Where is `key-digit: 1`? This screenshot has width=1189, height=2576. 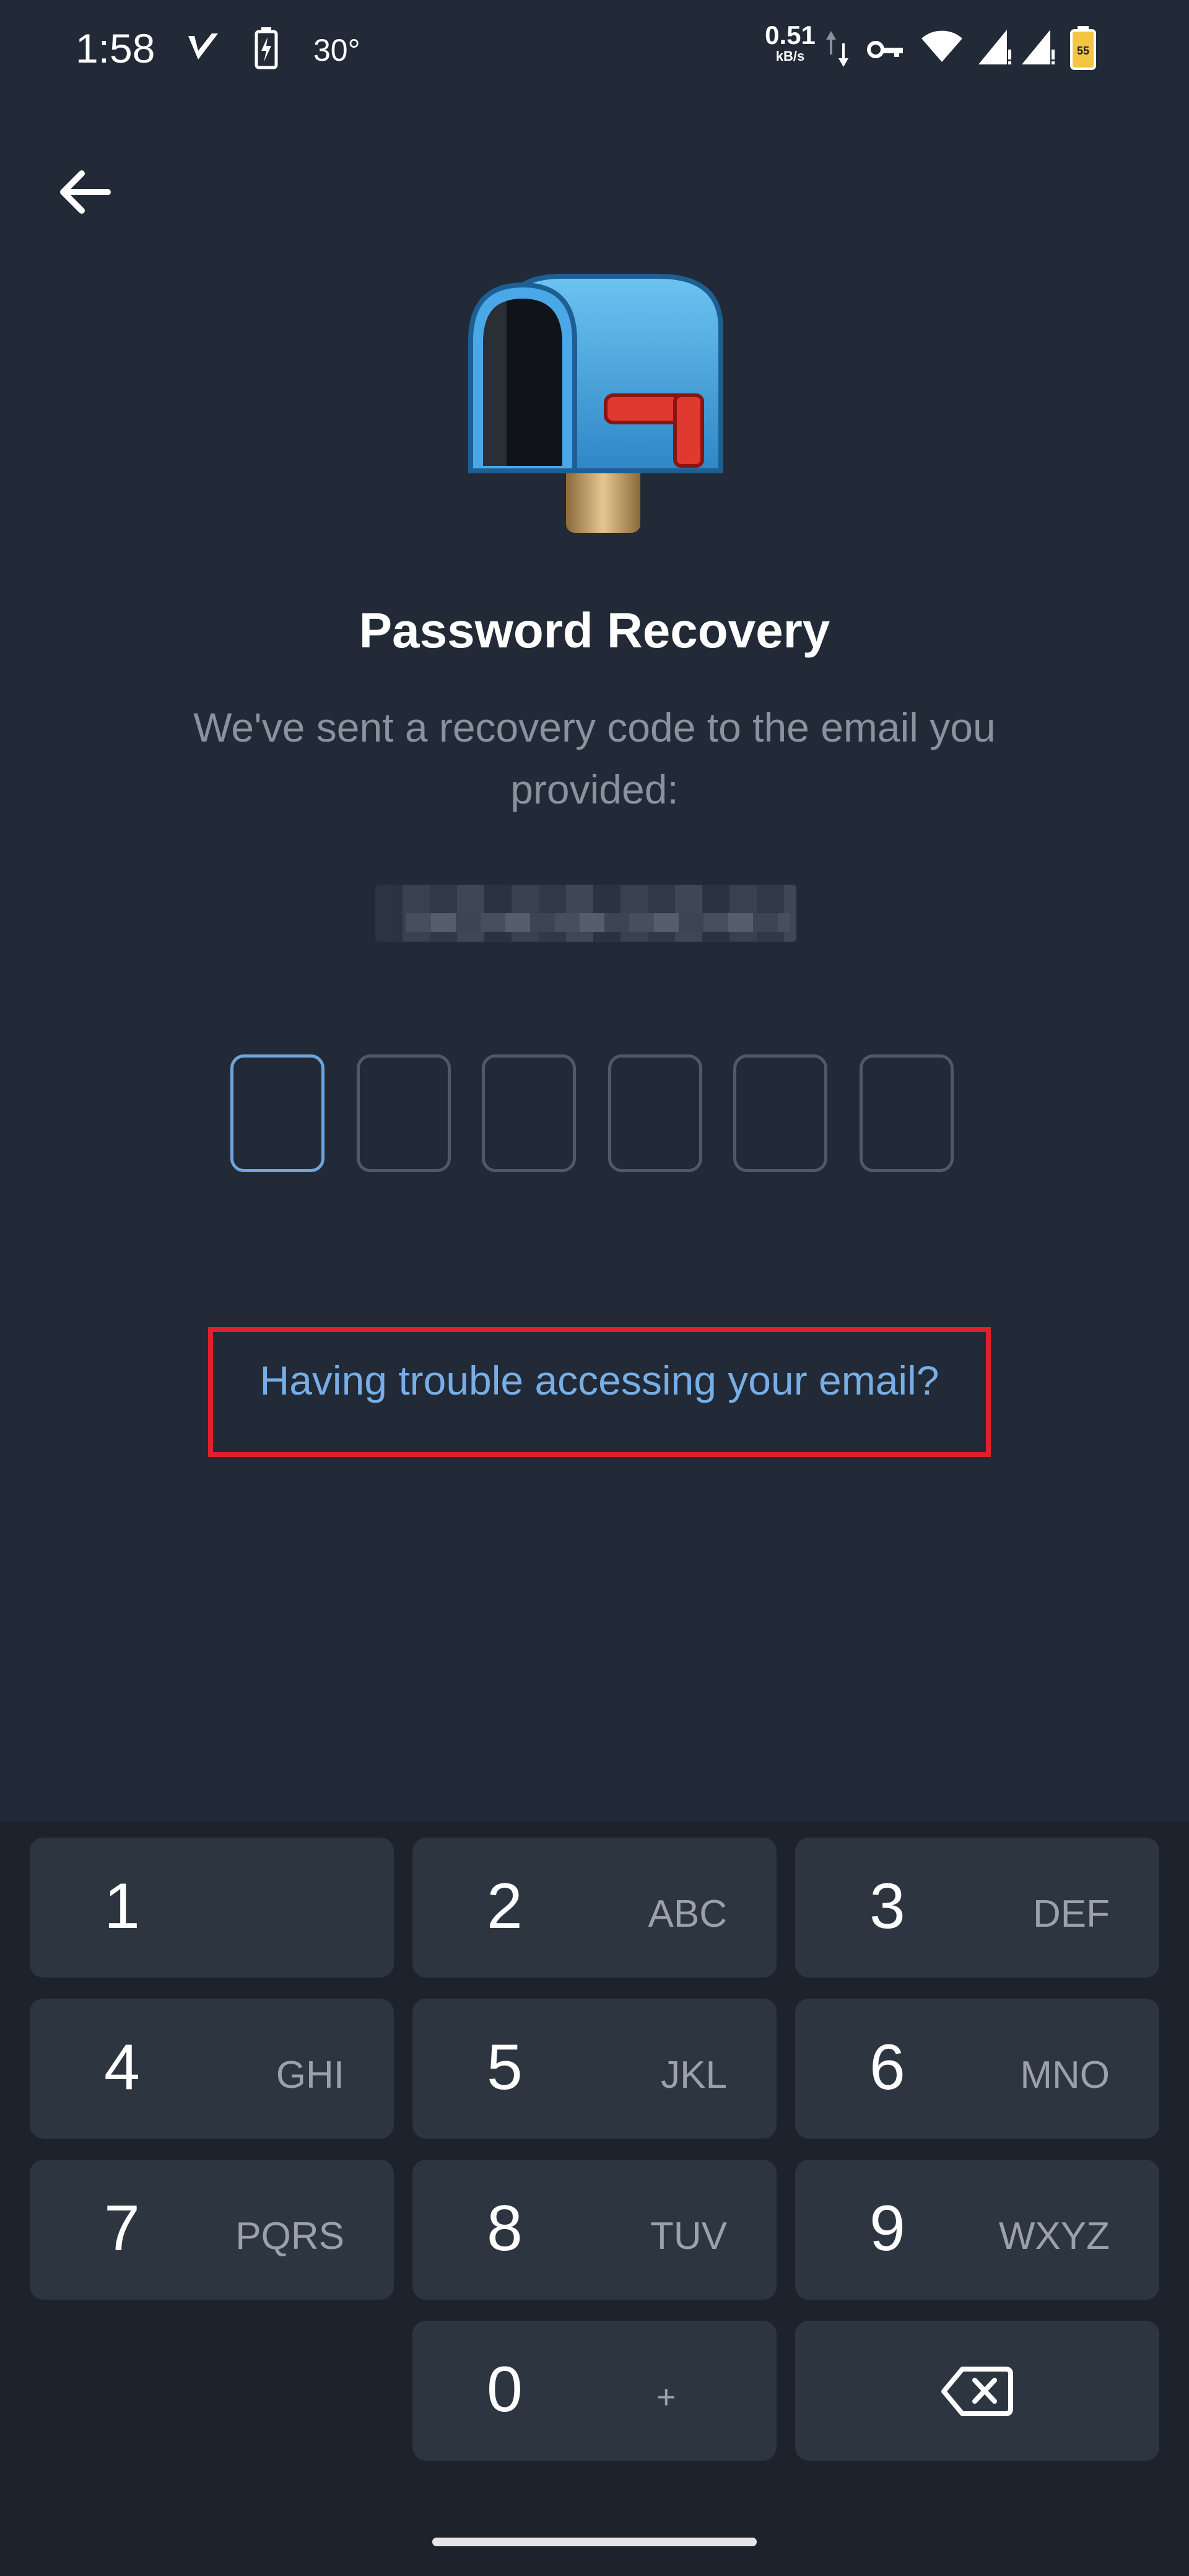
key-digit: 1 is located at coordinates (122, 1906).